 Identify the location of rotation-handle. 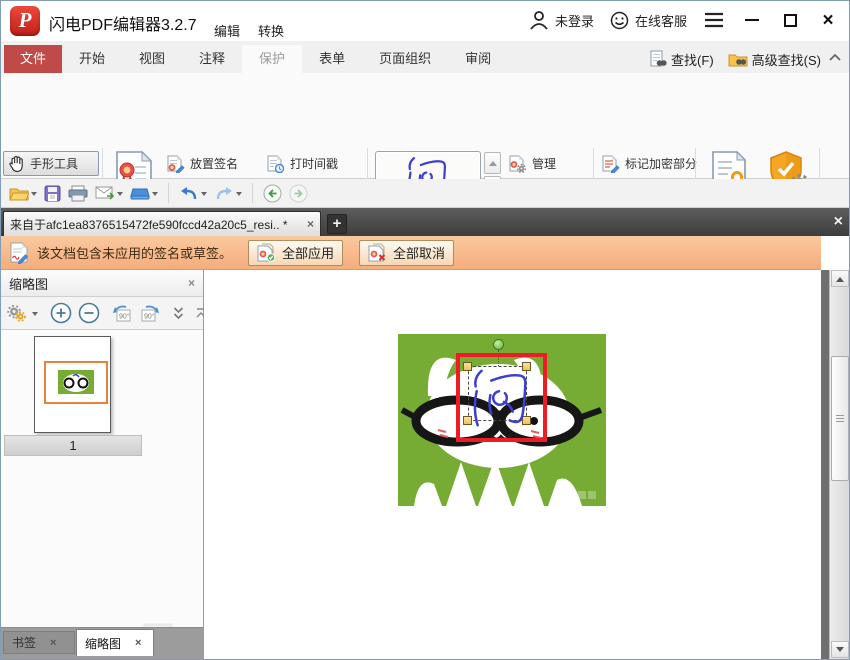
(498, 344).